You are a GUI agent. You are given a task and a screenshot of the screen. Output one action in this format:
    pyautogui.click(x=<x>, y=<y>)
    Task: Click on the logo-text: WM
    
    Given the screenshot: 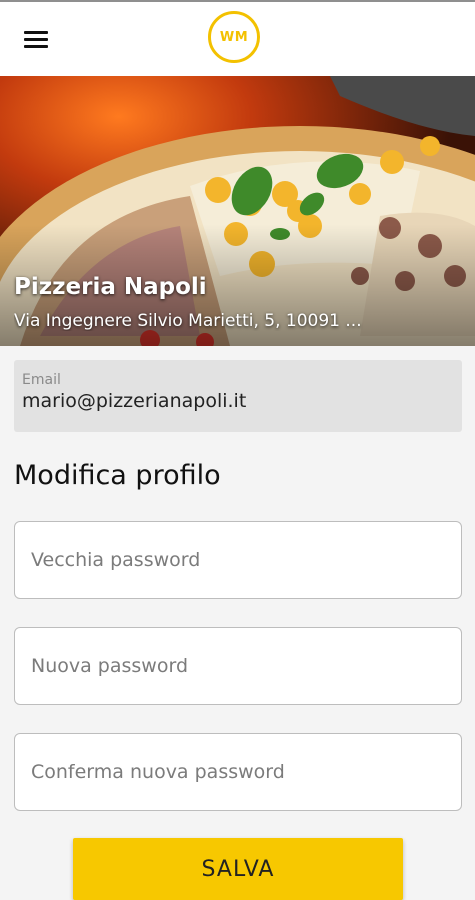 What is the action you would take?
    pyautogui.click(x=234, y=37)
    